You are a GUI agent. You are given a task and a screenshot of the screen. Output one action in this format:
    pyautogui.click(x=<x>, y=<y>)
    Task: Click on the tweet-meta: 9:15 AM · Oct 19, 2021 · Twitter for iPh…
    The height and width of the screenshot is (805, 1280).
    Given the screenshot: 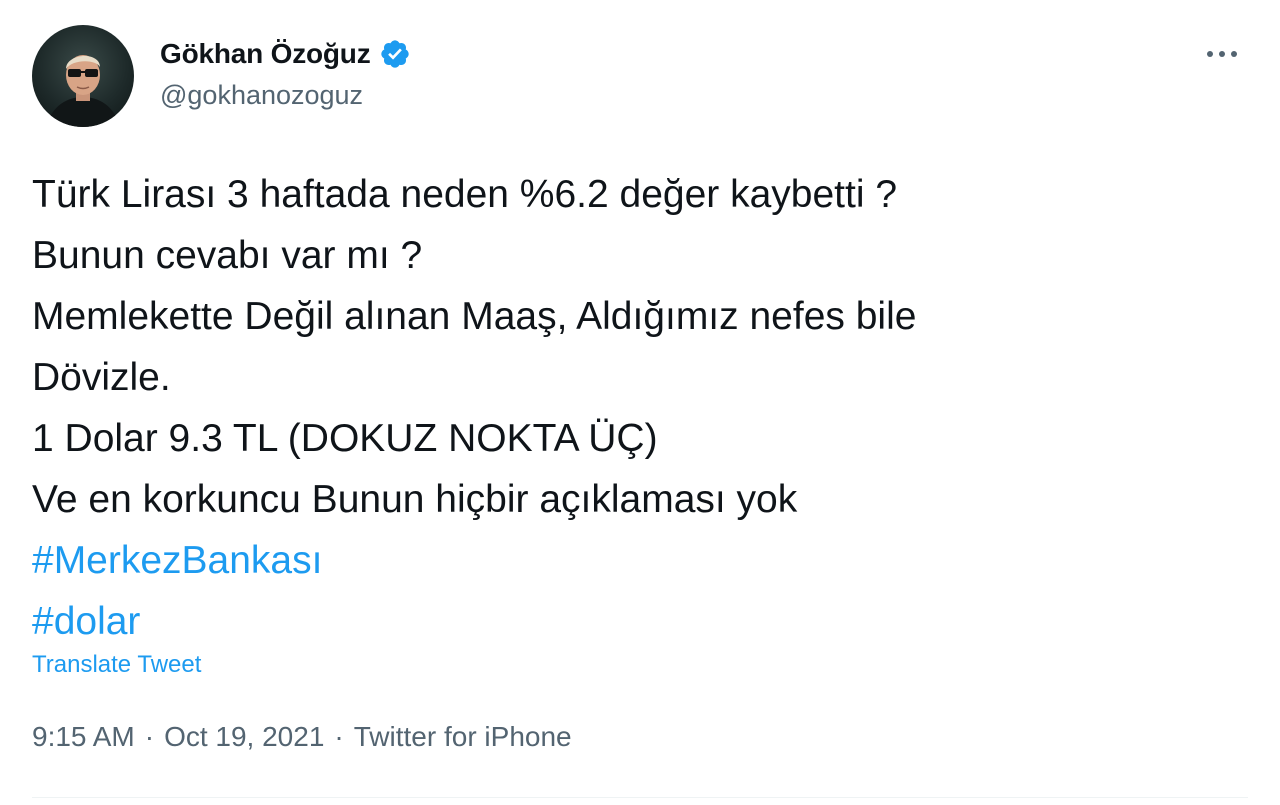 What is the action you would take?
    pyautogui.click(x=302, y=737)
    